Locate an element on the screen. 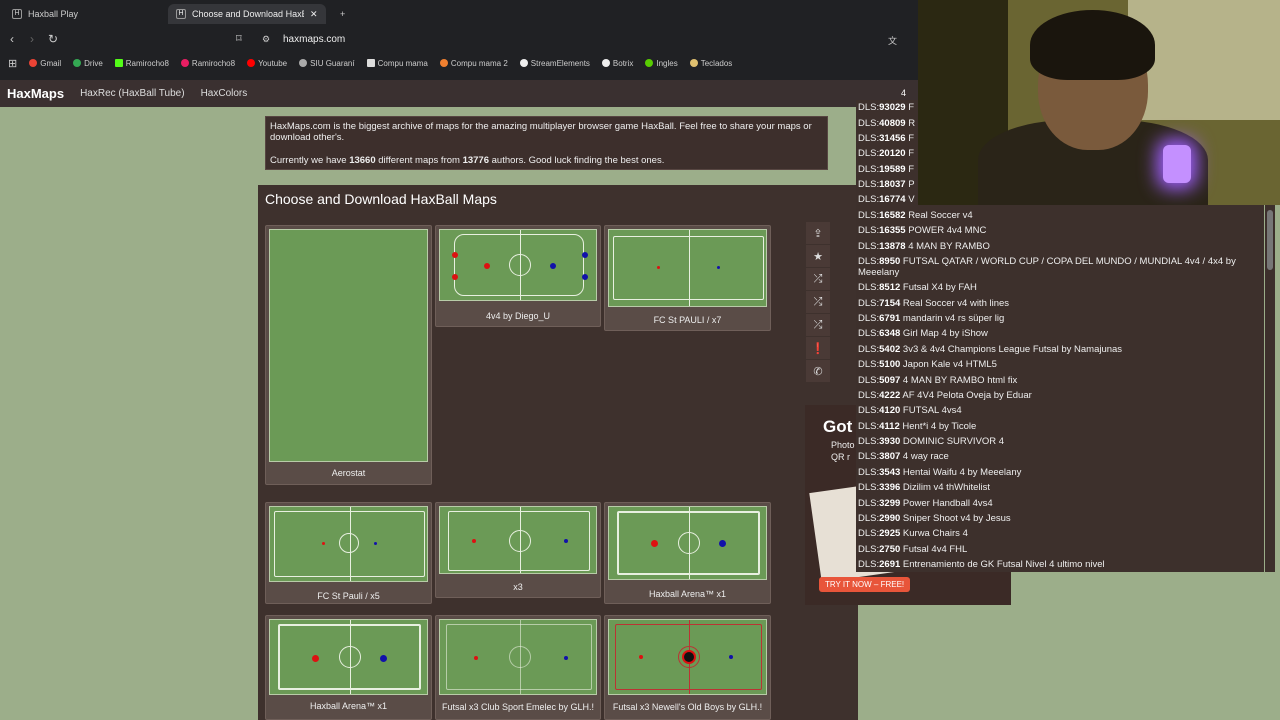 The image size is (1280, 720). map-card: Futsal x3 Newell's Old Boys by GLH.! is located at coordinates (687, 667).